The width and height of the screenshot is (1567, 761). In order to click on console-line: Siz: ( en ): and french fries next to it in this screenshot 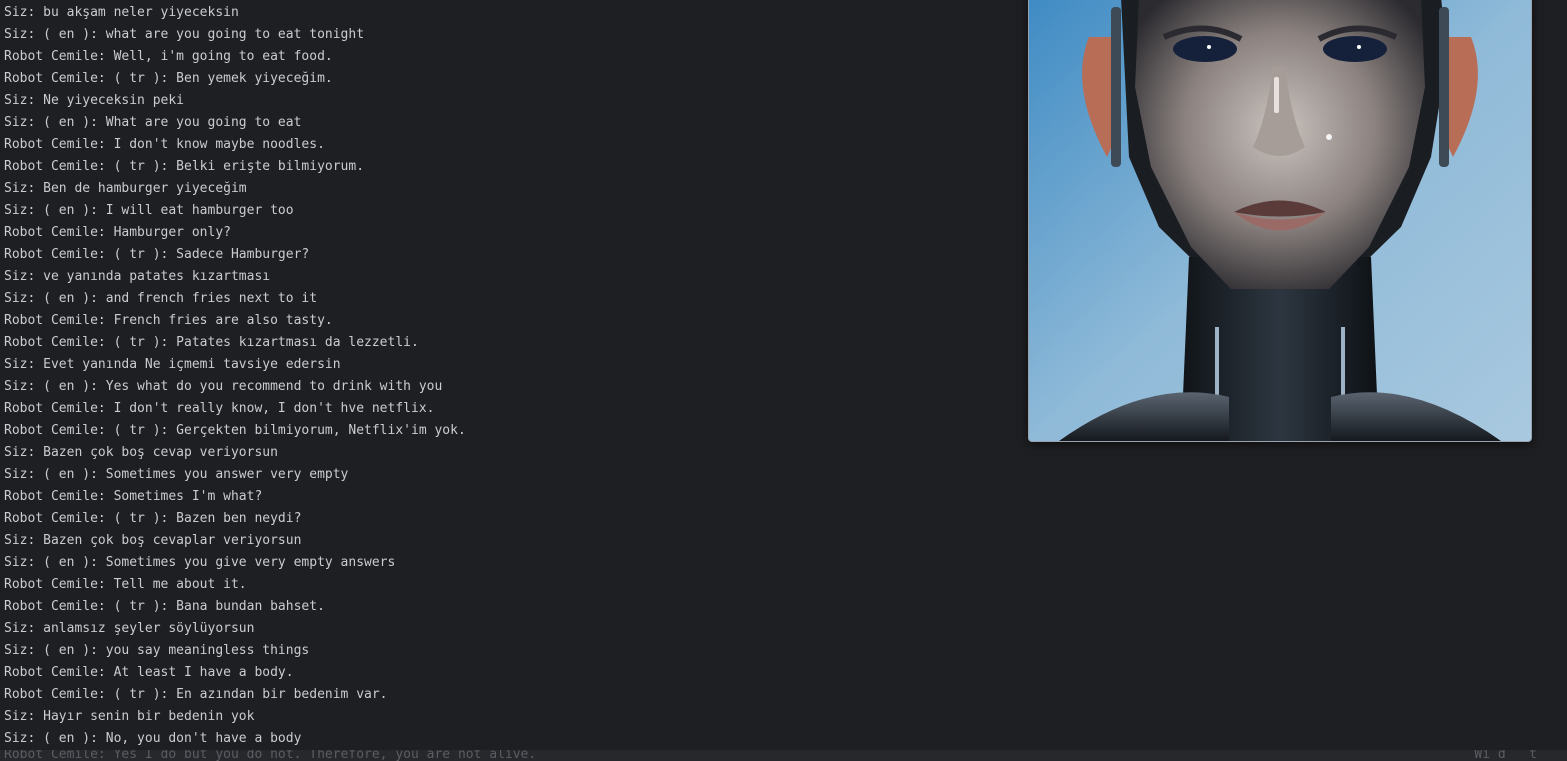, I will do `click(161, 298)`.